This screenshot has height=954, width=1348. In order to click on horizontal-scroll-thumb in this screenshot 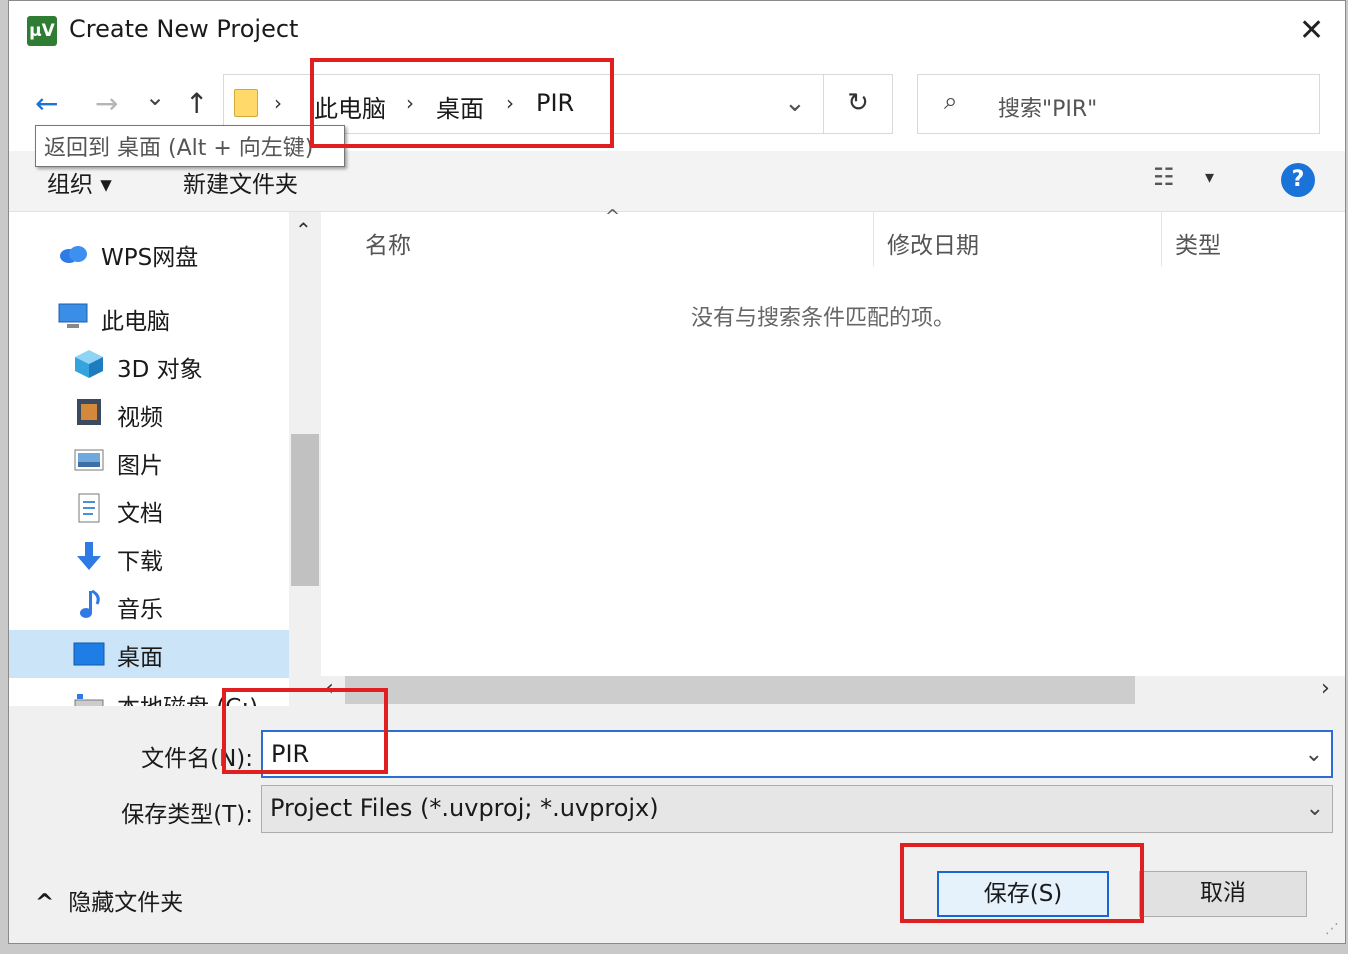, I will do `click(740, 690)`.